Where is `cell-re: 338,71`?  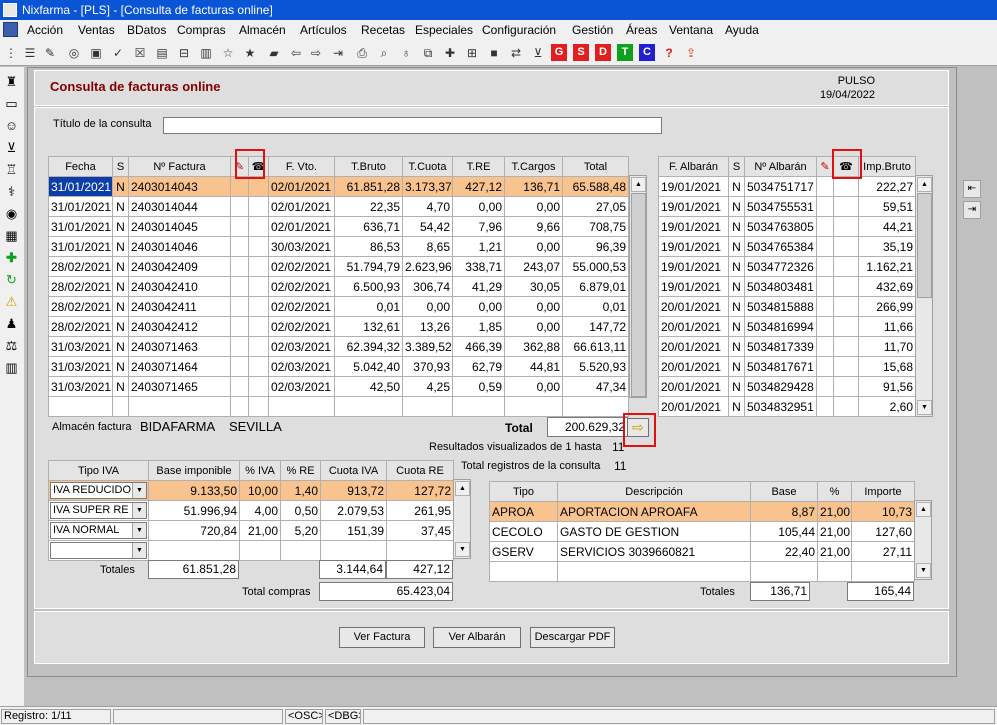 cell-re: 338,71 is located at coordinates (478, 266).